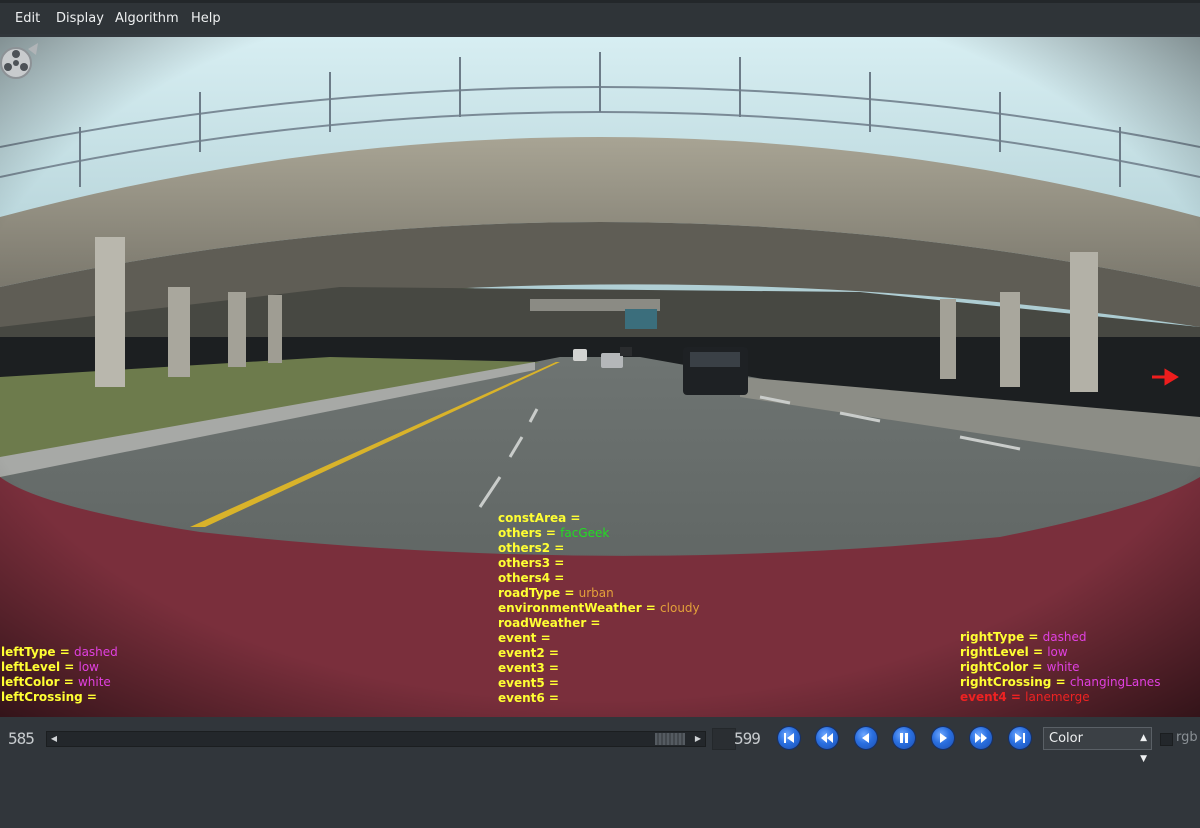 This screenshot has height=828, width=1200. What do you see at coordinates (994, 667) in the screenshot?
I see `overlay-key: rightColor` at bounding box center [994, 667].